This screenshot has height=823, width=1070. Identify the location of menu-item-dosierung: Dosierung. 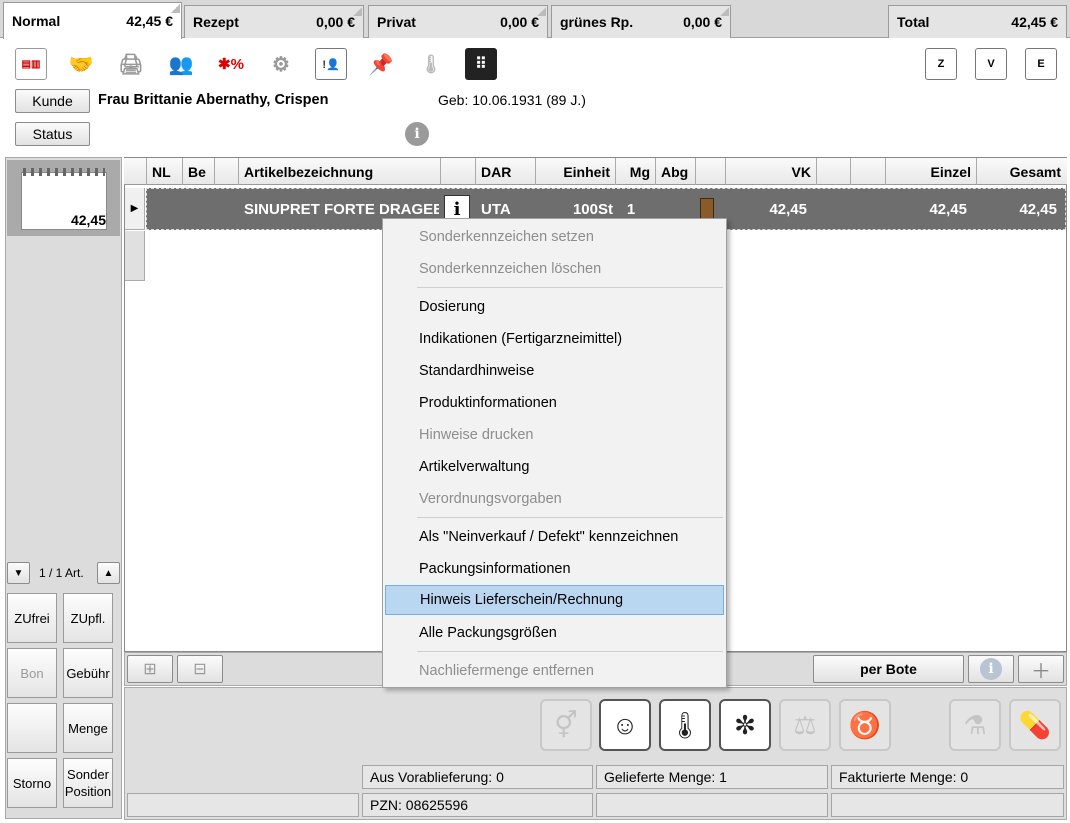
(554, 307).